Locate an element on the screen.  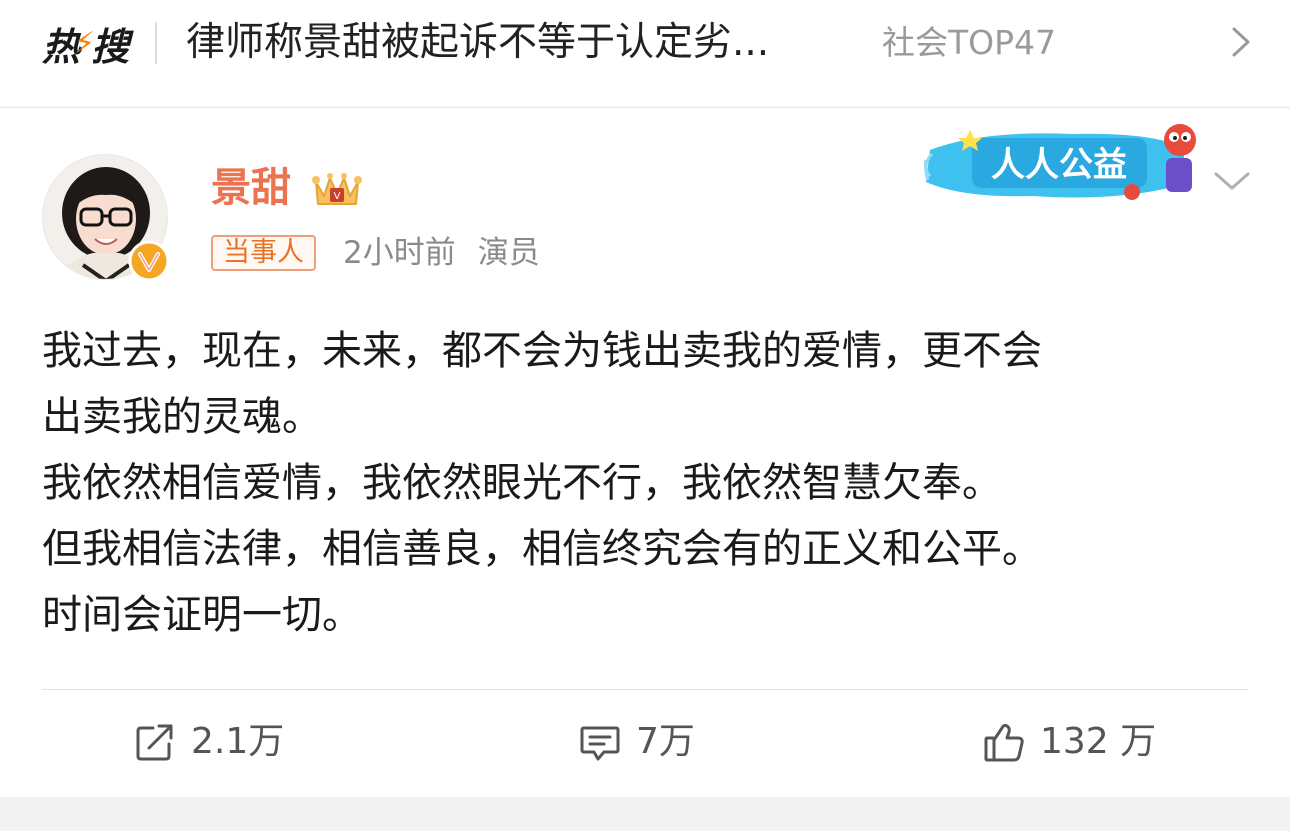
bottom-band is located at coordinates (645, 814).